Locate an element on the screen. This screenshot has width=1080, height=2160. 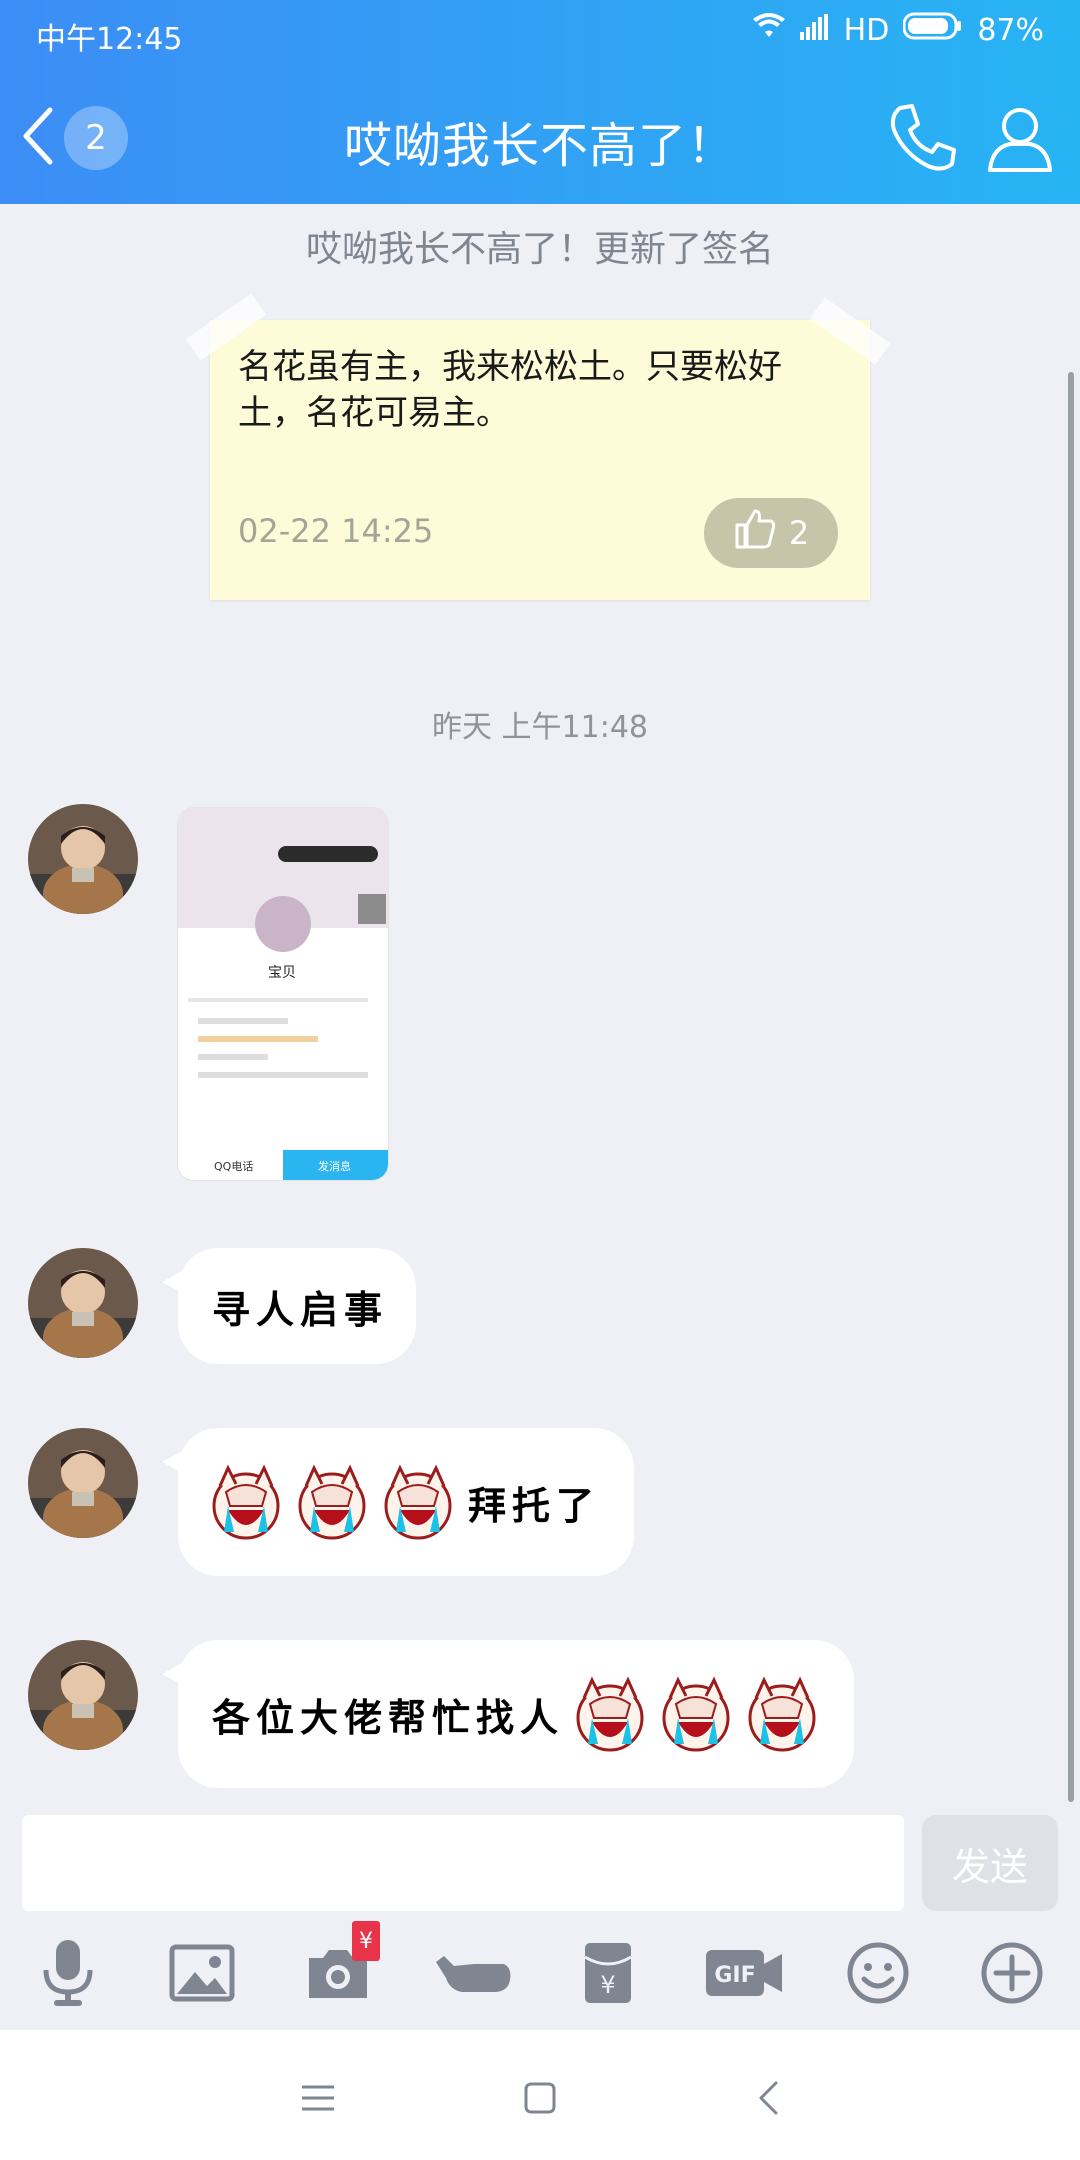
like-count: 2 is located at coordinates (799, 533).